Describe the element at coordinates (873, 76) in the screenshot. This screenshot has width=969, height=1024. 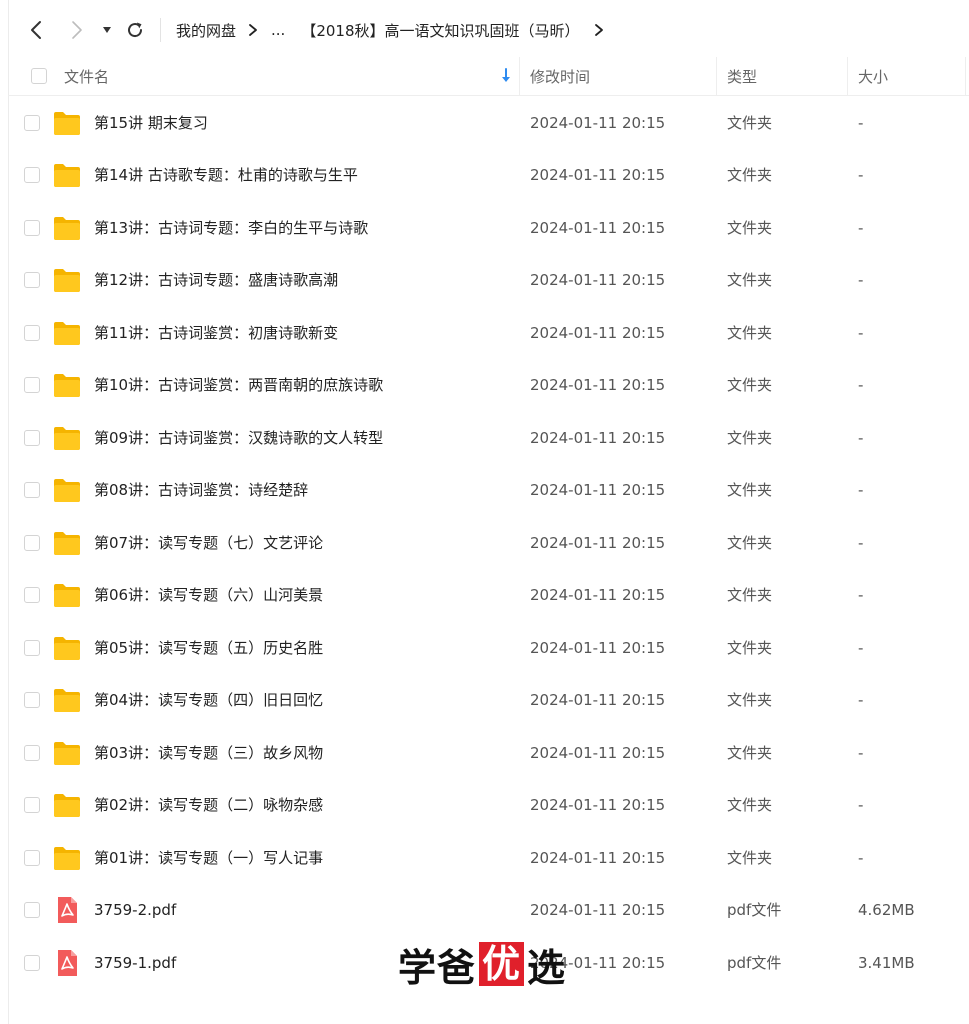
I see `header-size: 大小` at that location.